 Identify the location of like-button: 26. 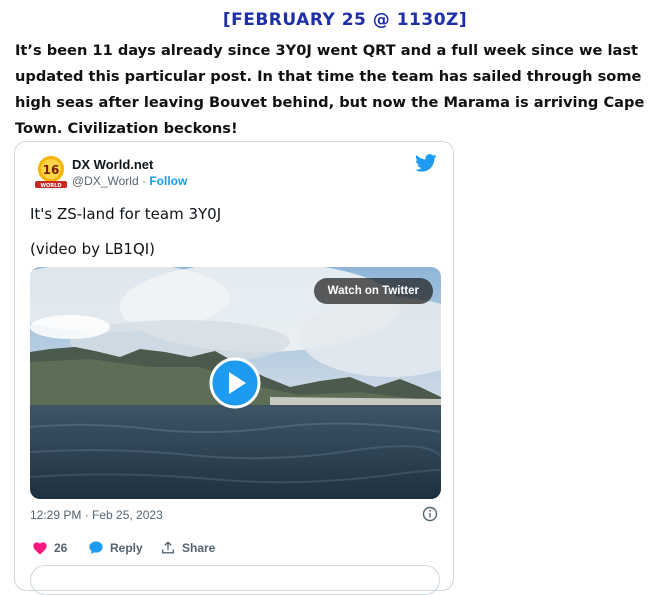
(49, 547).